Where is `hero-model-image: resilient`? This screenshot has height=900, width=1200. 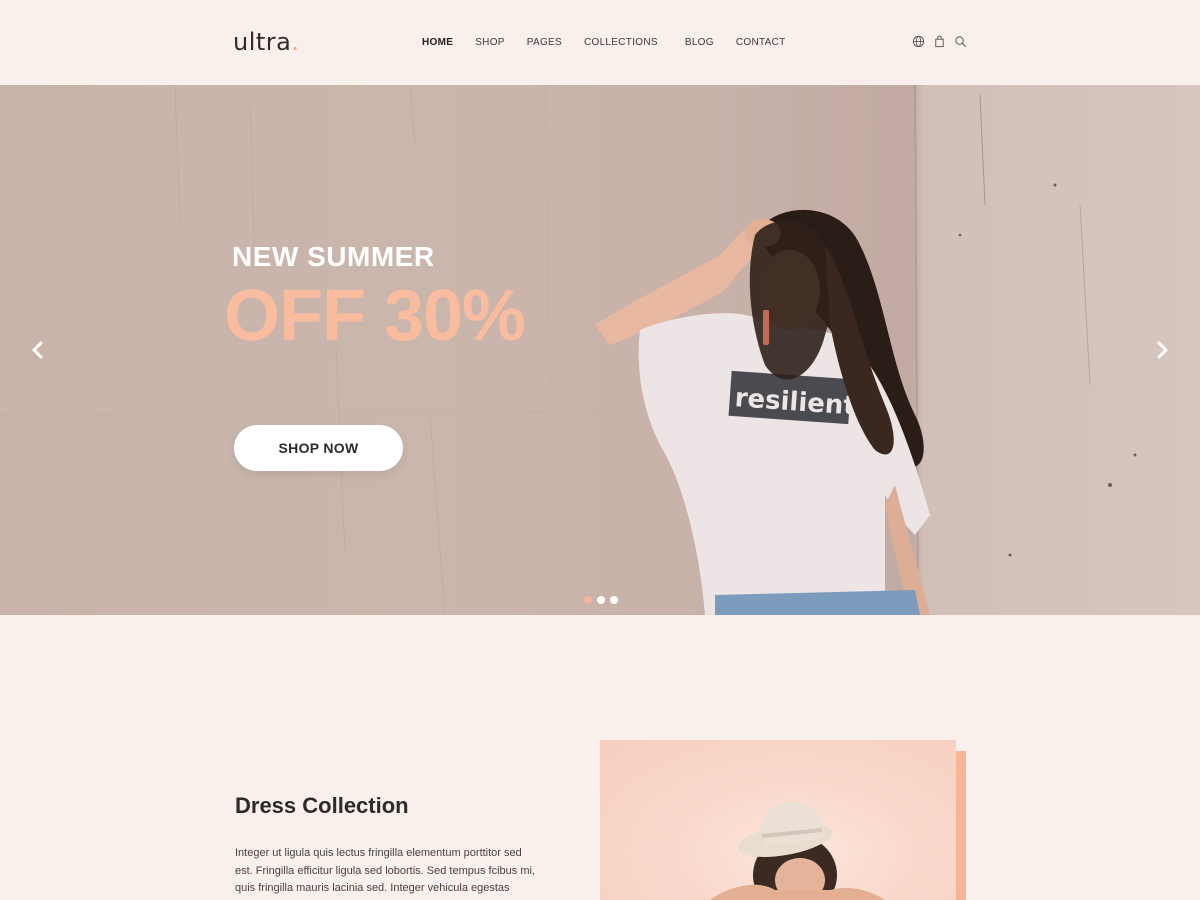 hero-model-image: resilient is located at coordinates (762, 412).